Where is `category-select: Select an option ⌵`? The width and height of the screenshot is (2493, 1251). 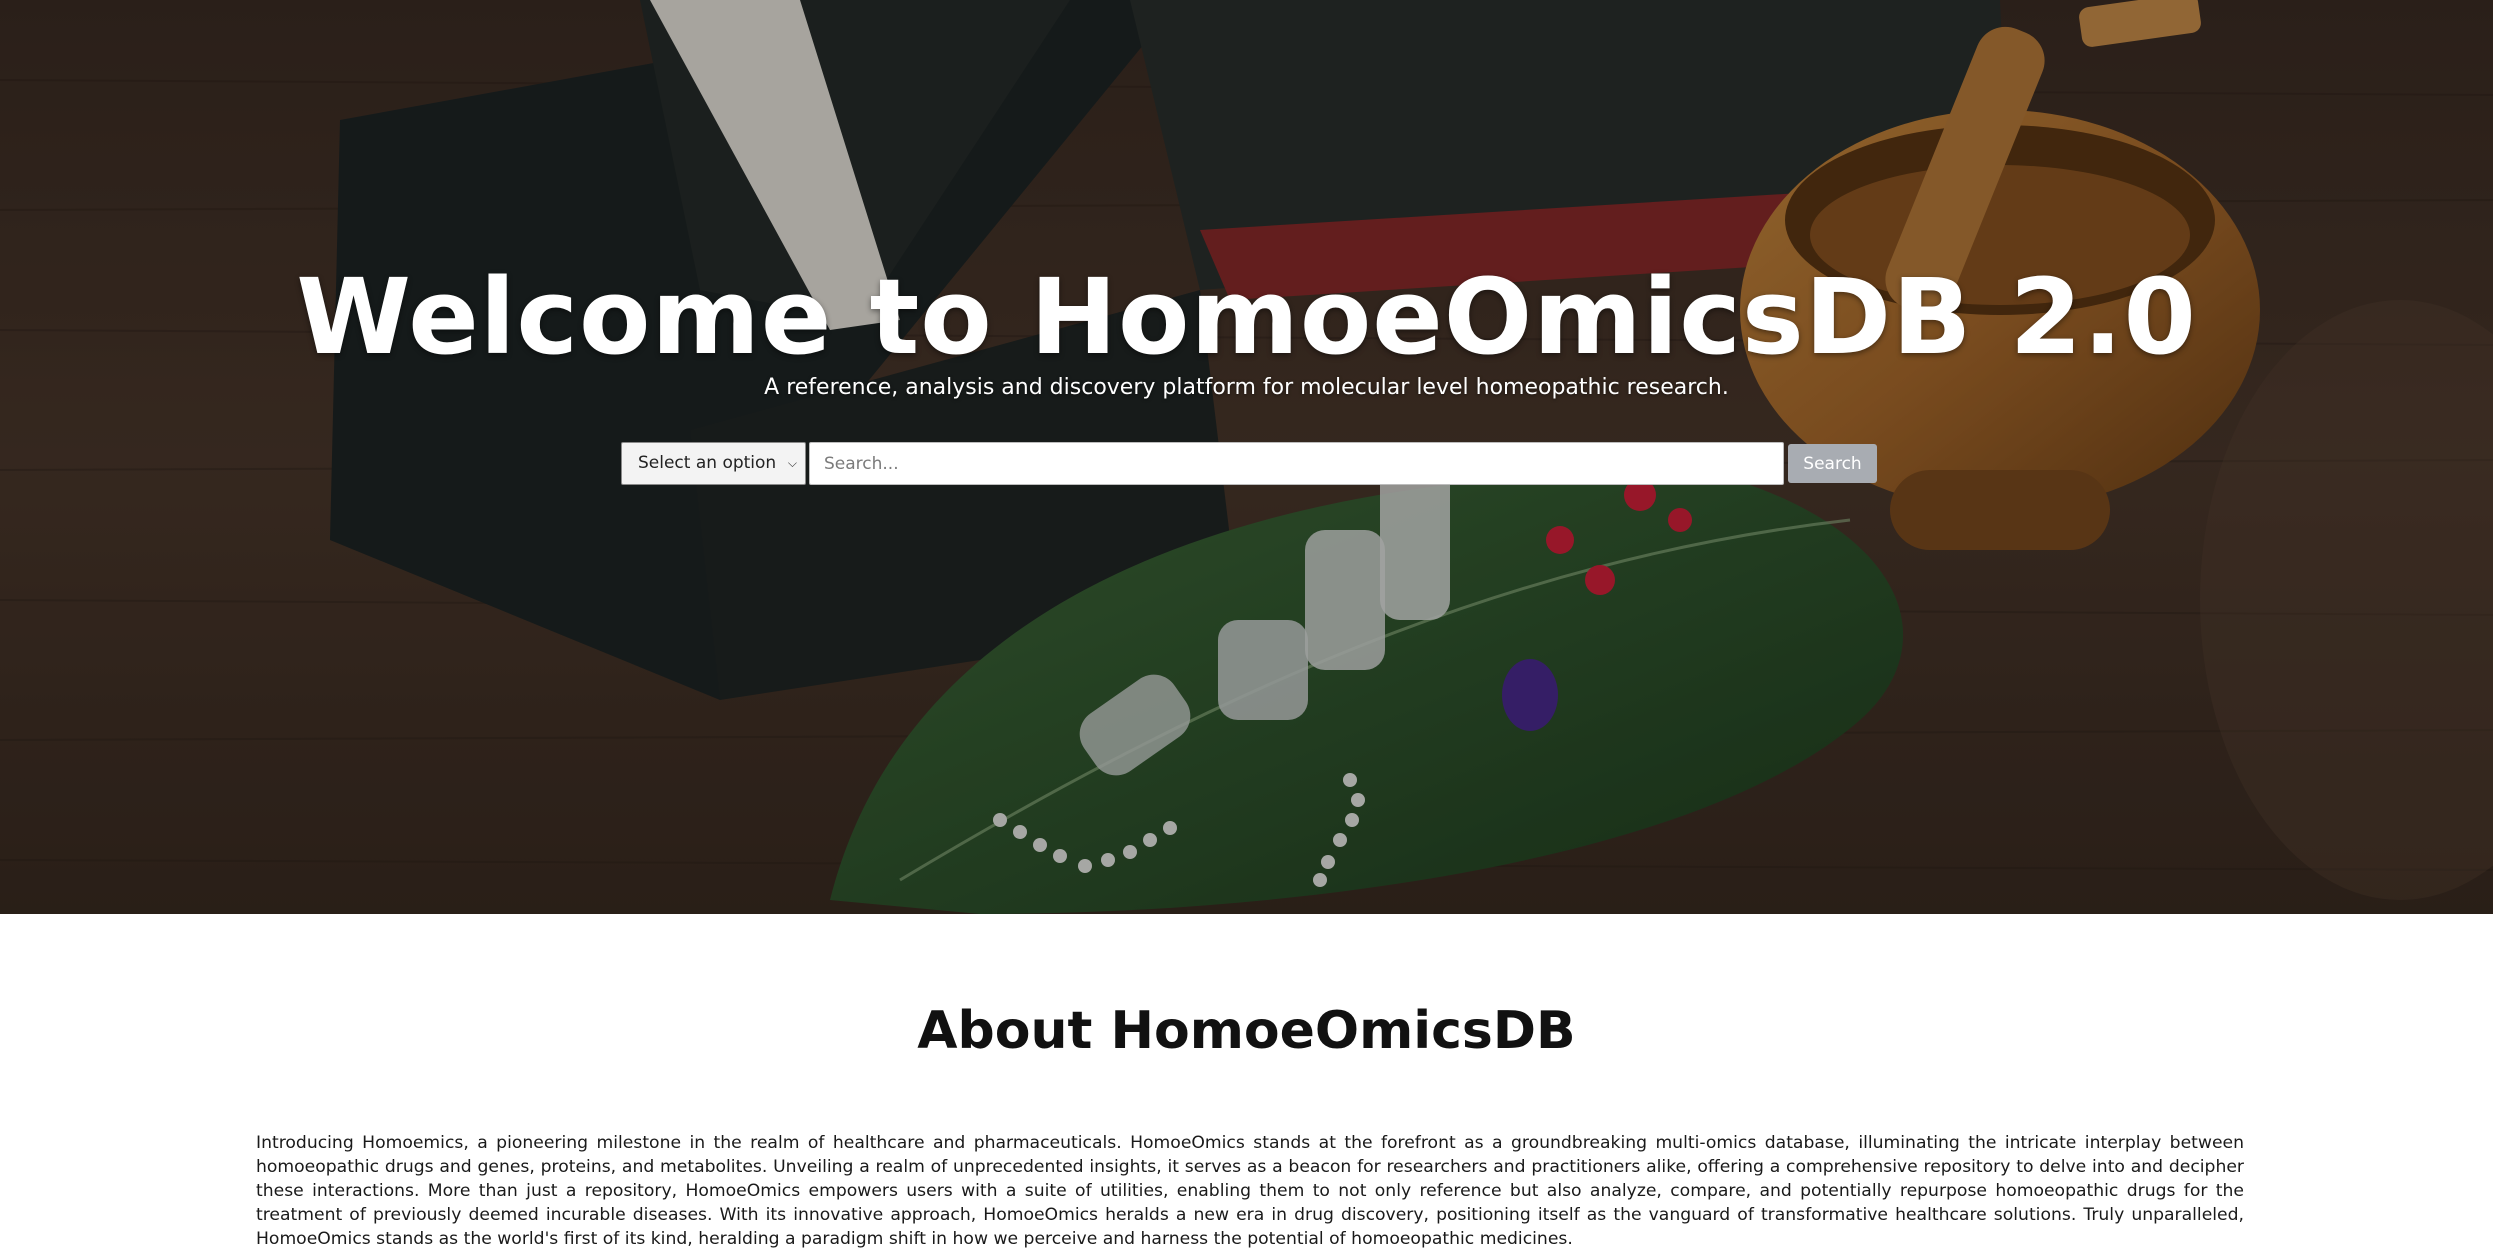 category-select: Select an option ⌵ is located at coordinates (713, 463).